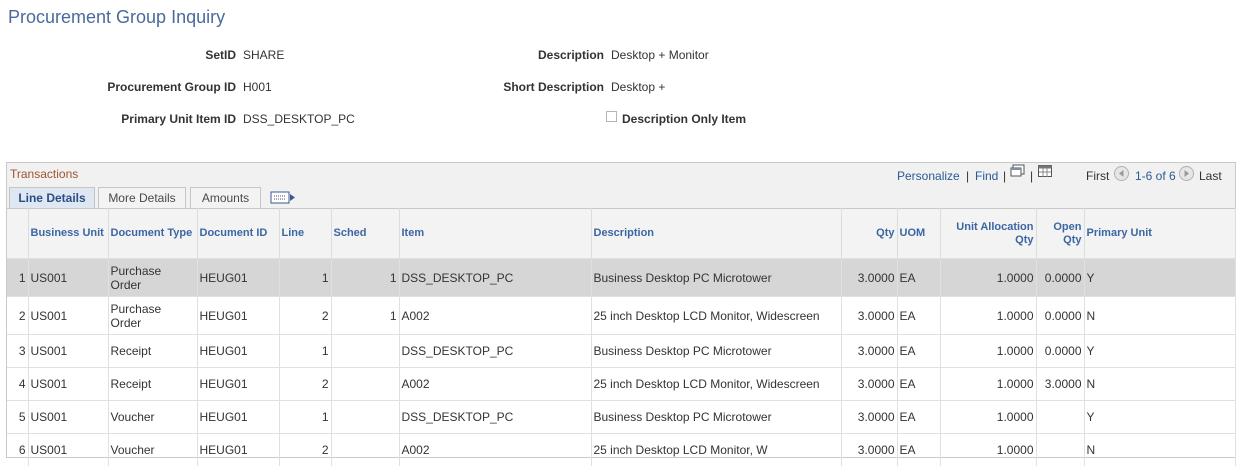 The height and width of the screenshot is (466, 1242). I want to click on tab-amounts: Amounts, so click(225, 197).